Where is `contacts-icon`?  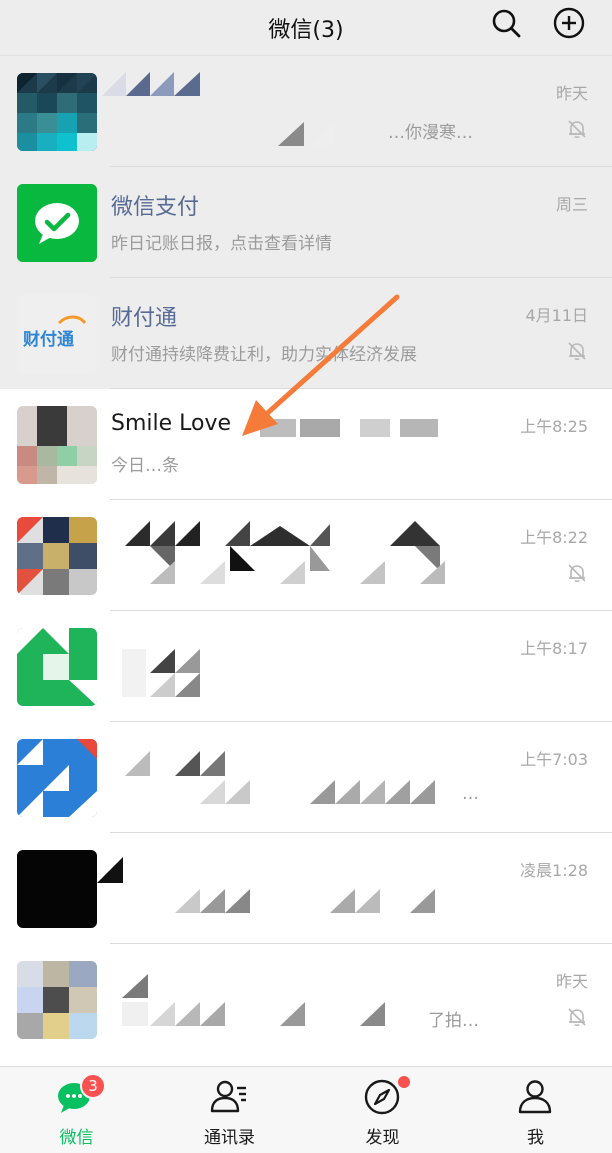 contacts-icon is located at coordinates (228, 1096).